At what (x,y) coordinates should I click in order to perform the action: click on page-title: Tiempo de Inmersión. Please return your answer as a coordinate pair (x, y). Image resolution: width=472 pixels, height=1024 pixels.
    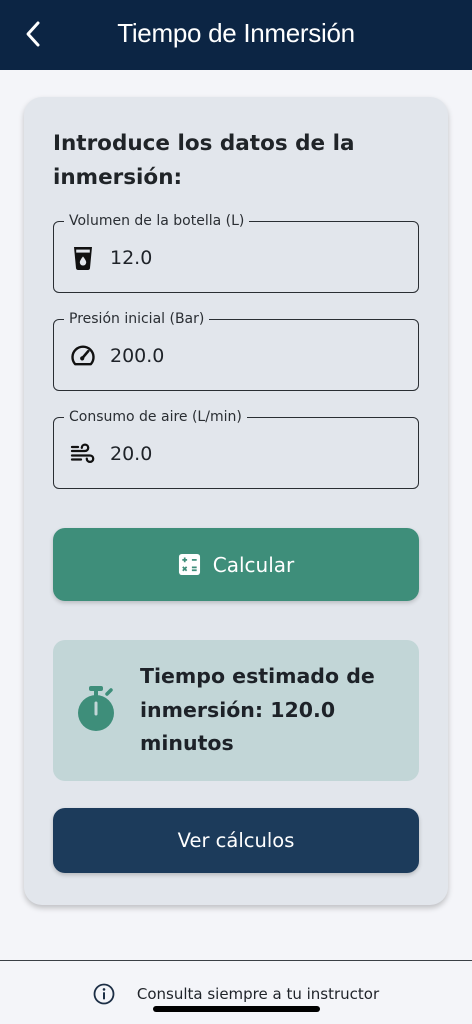
    Looking at the image, I should click on (236, 33).